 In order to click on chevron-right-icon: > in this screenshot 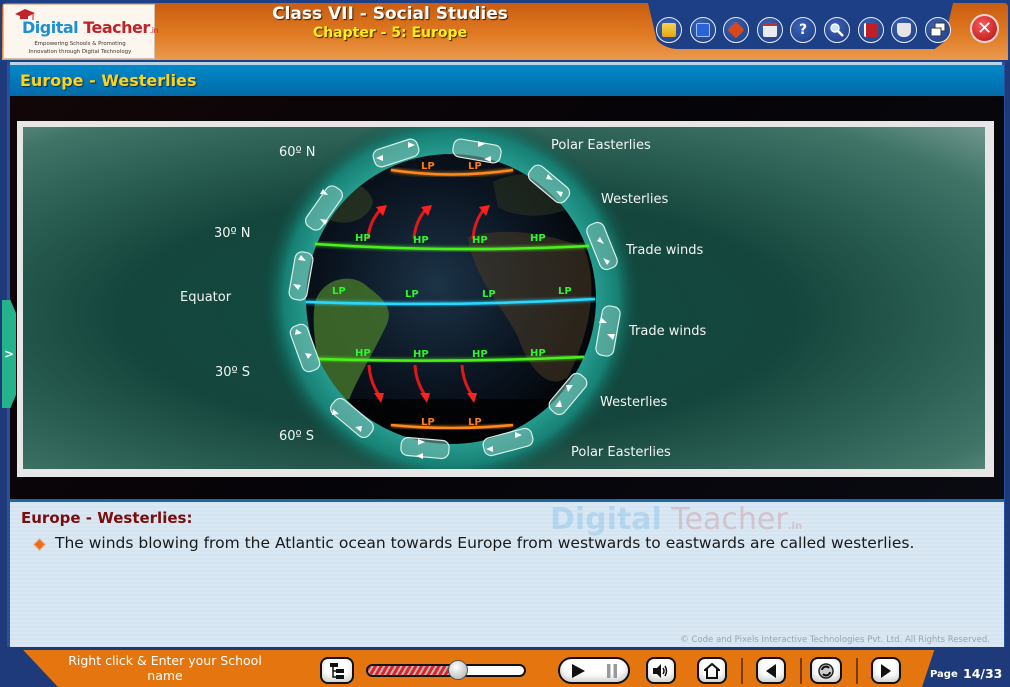, I will do `click(9, 354)`.